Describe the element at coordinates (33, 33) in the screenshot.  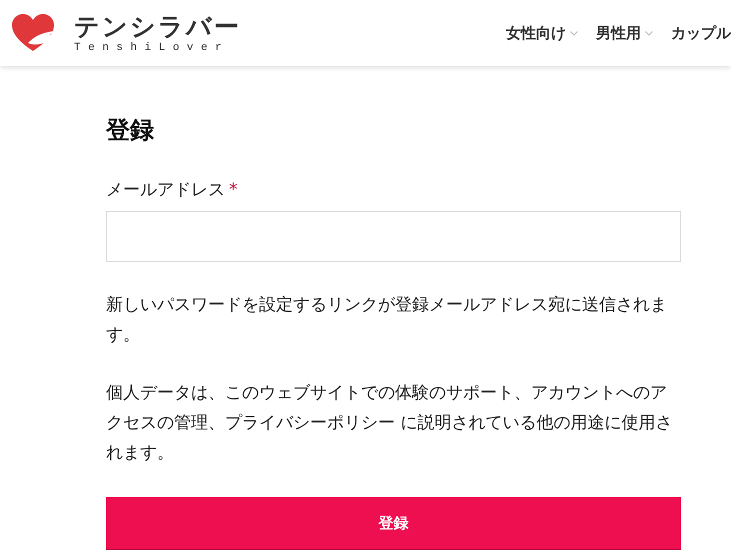
I see `heart-wing-icon` at that location.